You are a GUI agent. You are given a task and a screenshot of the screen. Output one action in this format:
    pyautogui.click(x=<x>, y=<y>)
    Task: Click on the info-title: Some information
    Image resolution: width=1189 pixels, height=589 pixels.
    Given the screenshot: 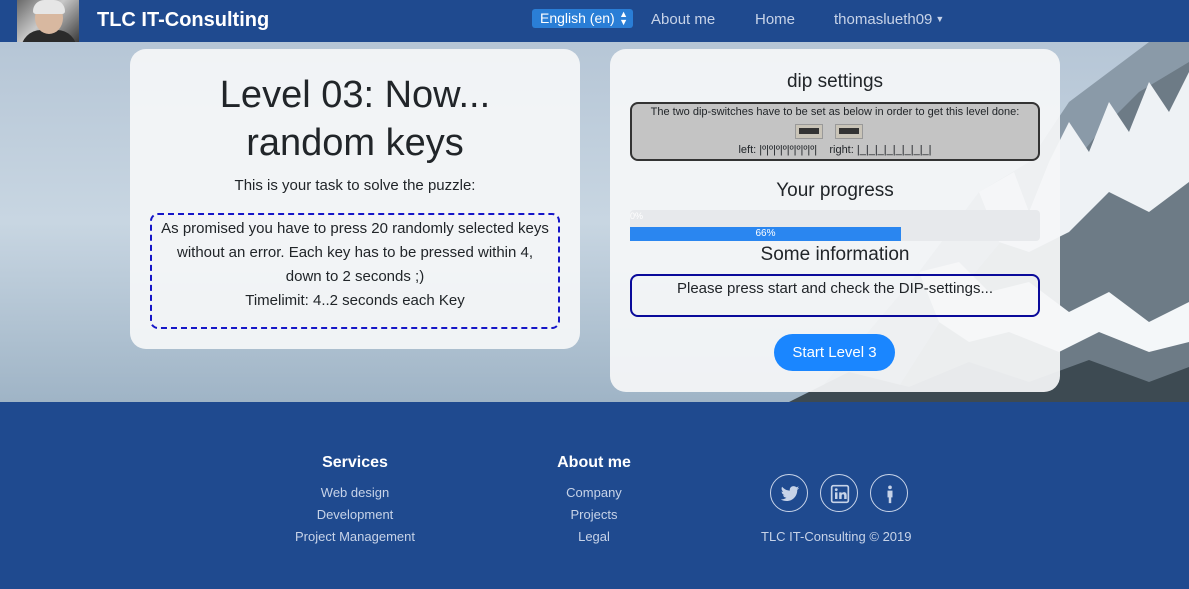 What is the action you would take?
    pyautogui.click(x=835, y=254)
    